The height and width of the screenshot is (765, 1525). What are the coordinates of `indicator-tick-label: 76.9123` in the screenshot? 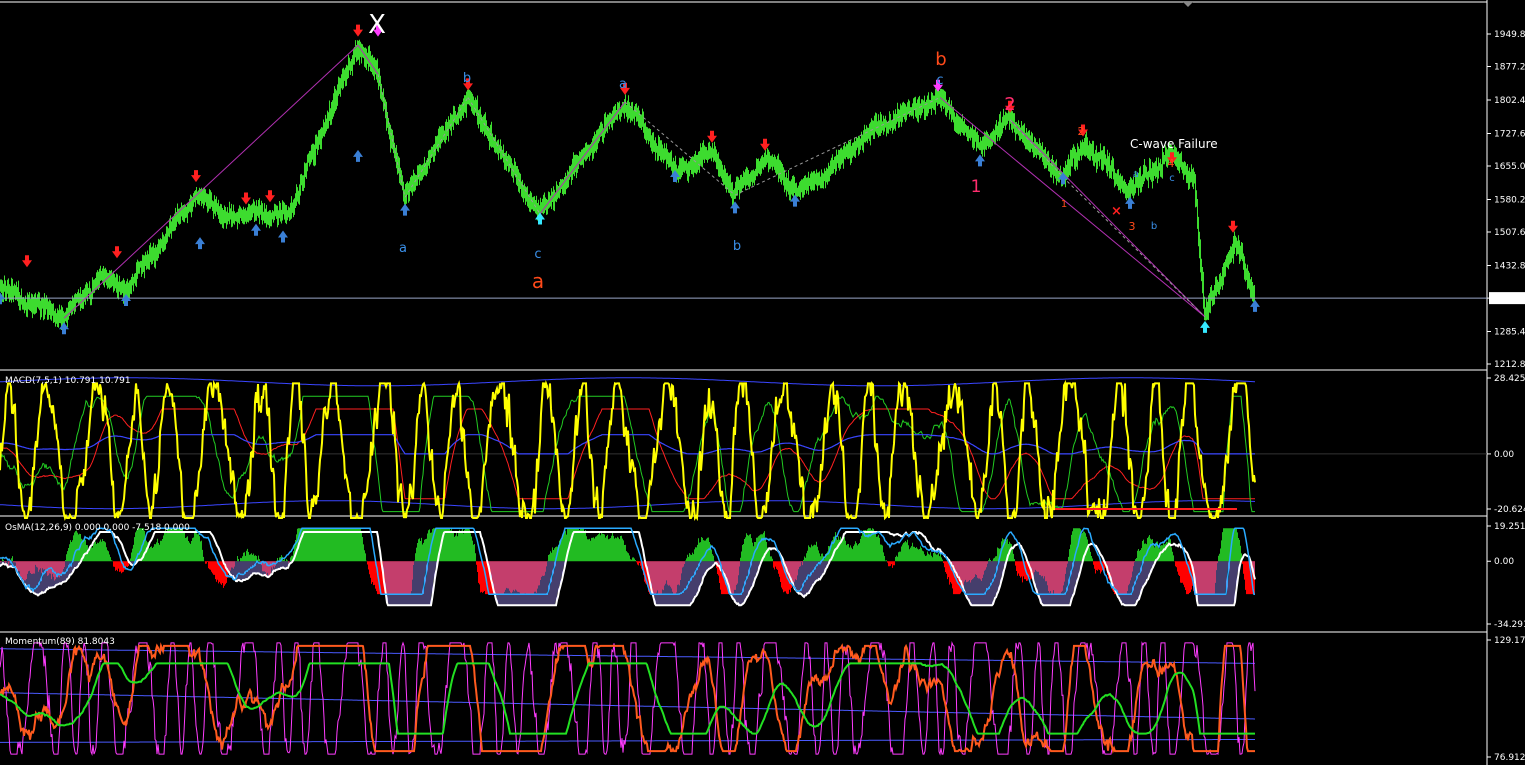 It's located at (1509, 758).